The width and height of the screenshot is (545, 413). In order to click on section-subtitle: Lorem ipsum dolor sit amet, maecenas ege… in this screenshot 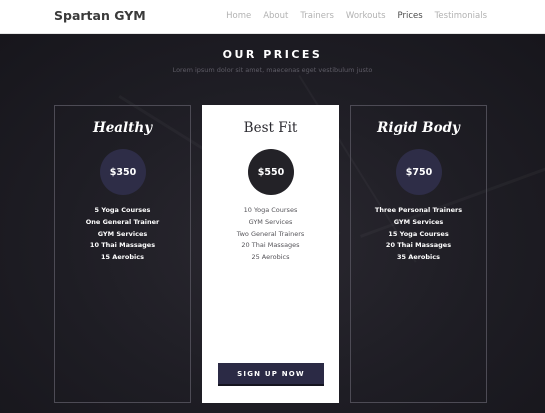, I will do `click(272, 70)`.